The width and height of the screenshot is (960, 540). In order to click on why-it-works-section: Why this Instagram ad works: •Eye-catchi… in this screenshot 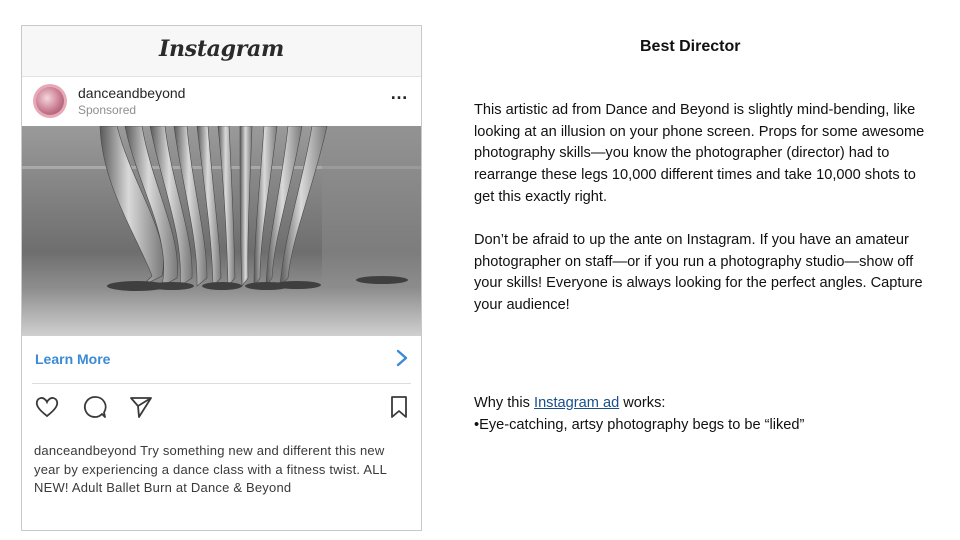, I will do `click(705, 414)`.